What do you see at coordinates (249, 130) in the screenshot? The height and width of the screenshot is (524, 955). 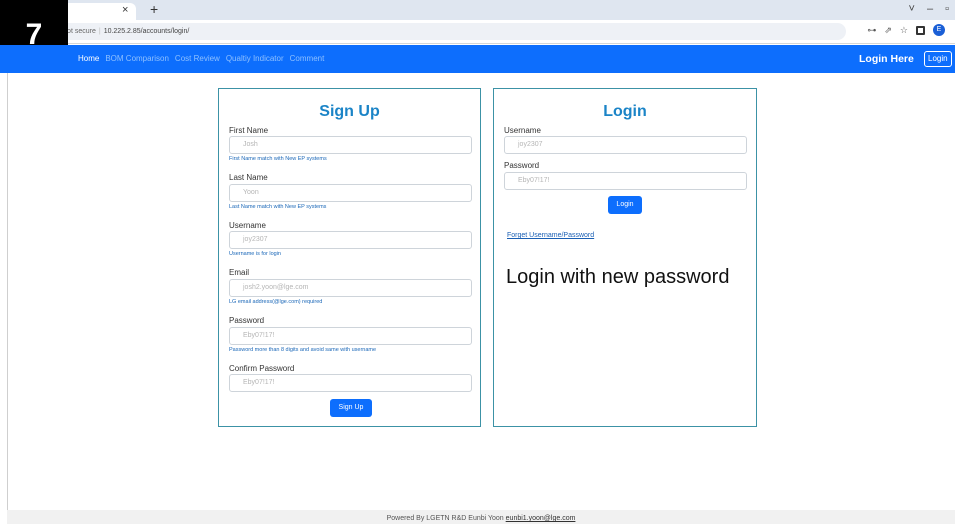 I see `first-name-label: First Name` at bounding box center [249, 130].